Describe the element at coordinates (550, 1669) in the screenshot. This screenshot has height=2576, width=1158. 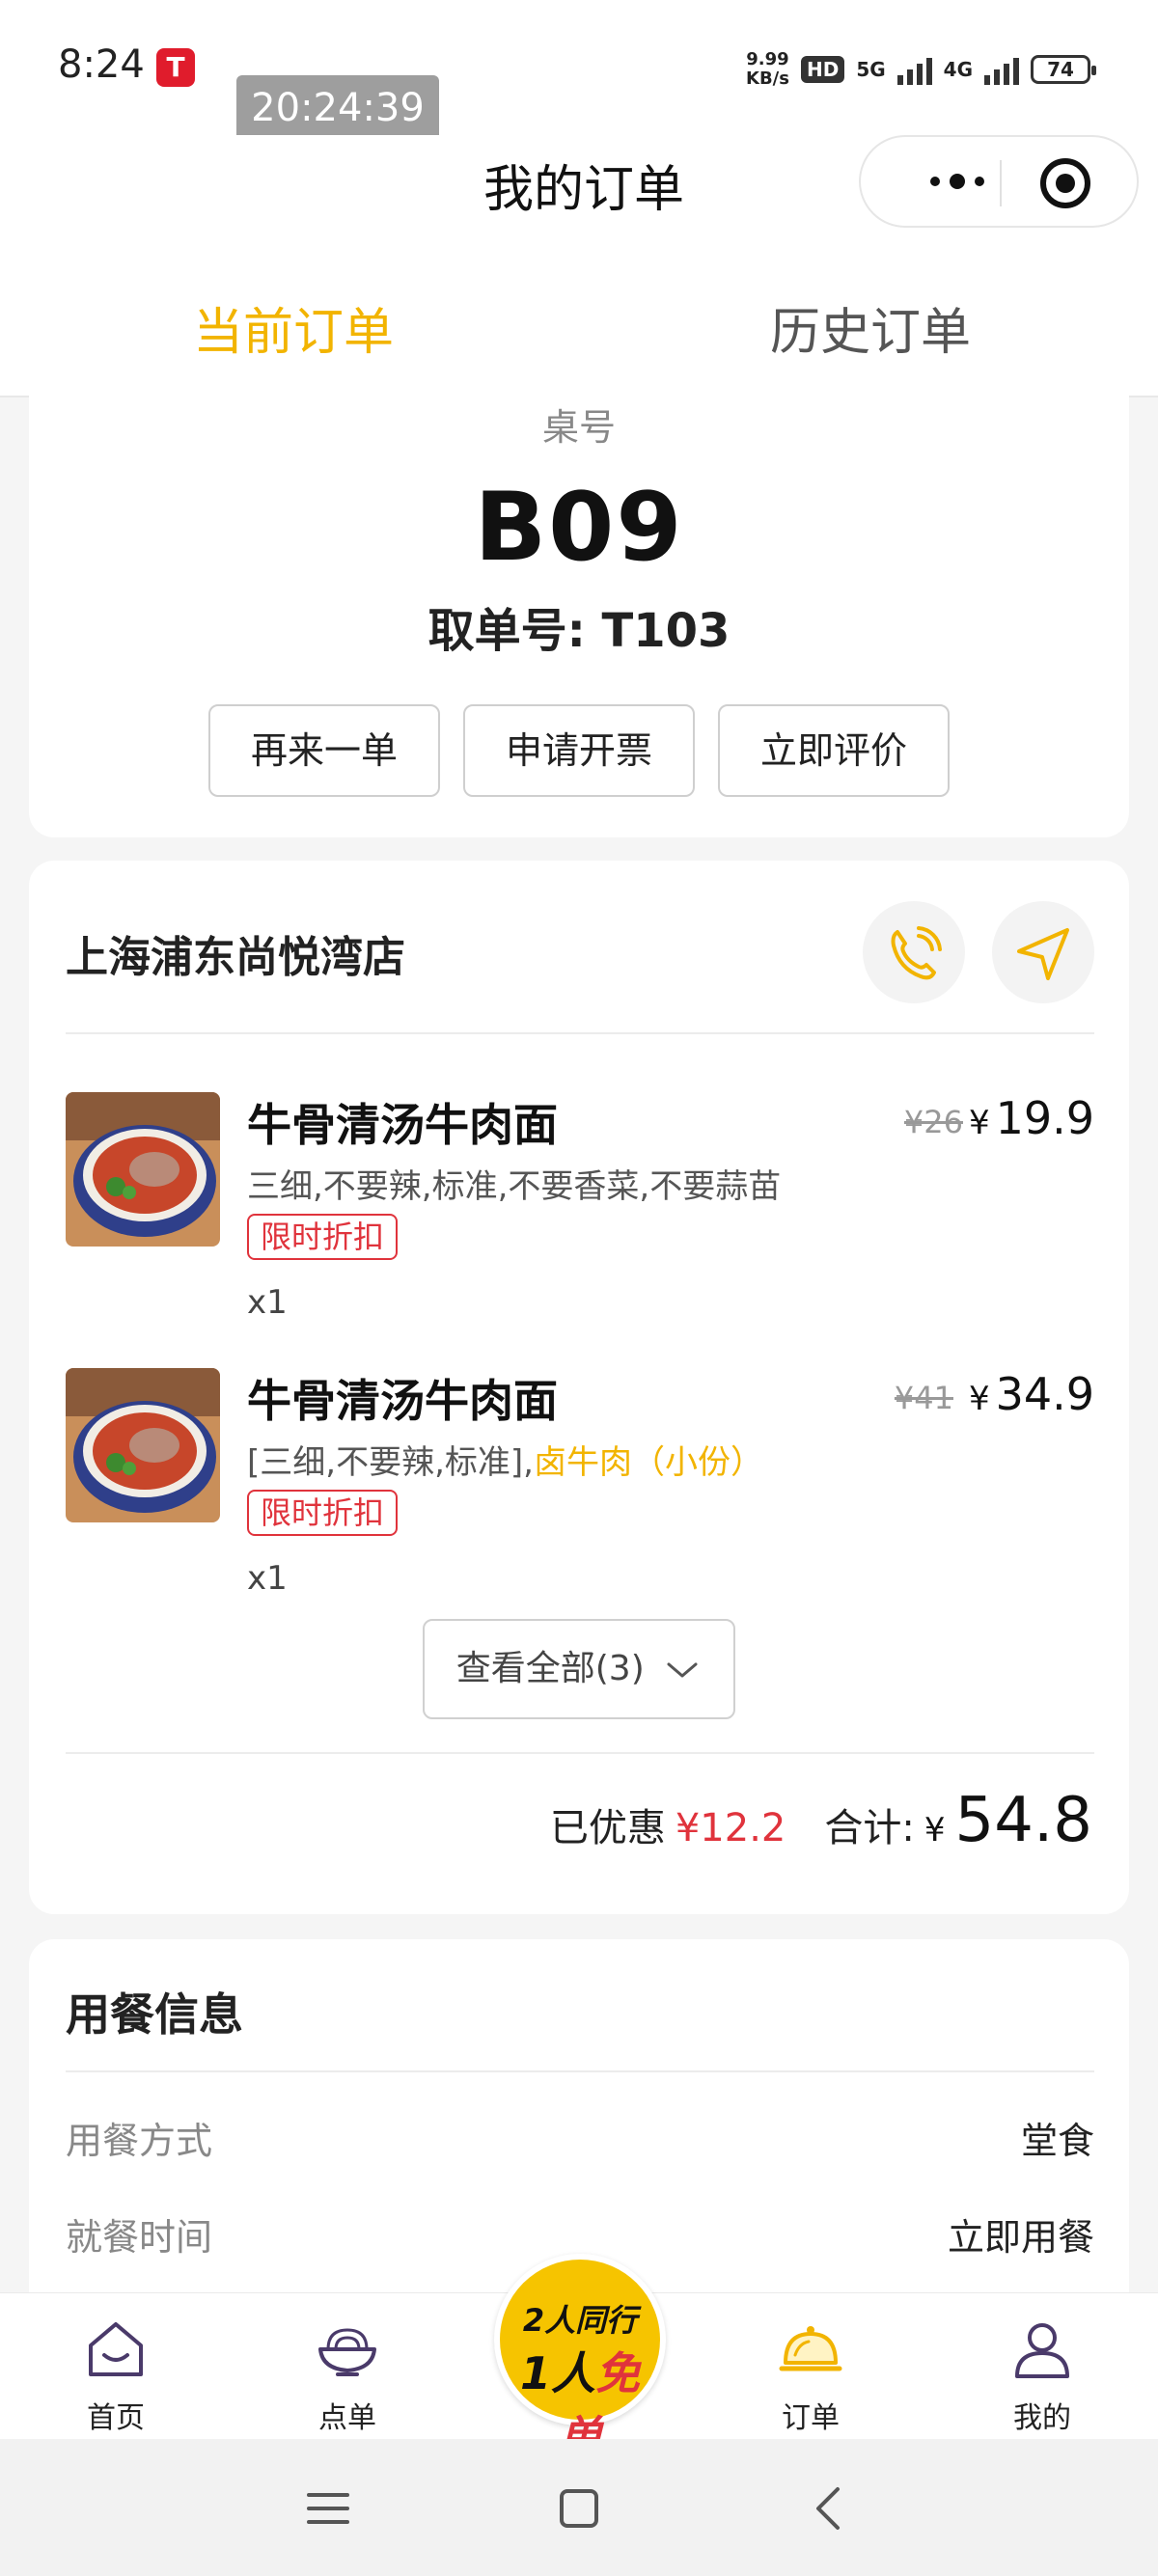
I see `view-all-label: 查看全部(3)` at that location.